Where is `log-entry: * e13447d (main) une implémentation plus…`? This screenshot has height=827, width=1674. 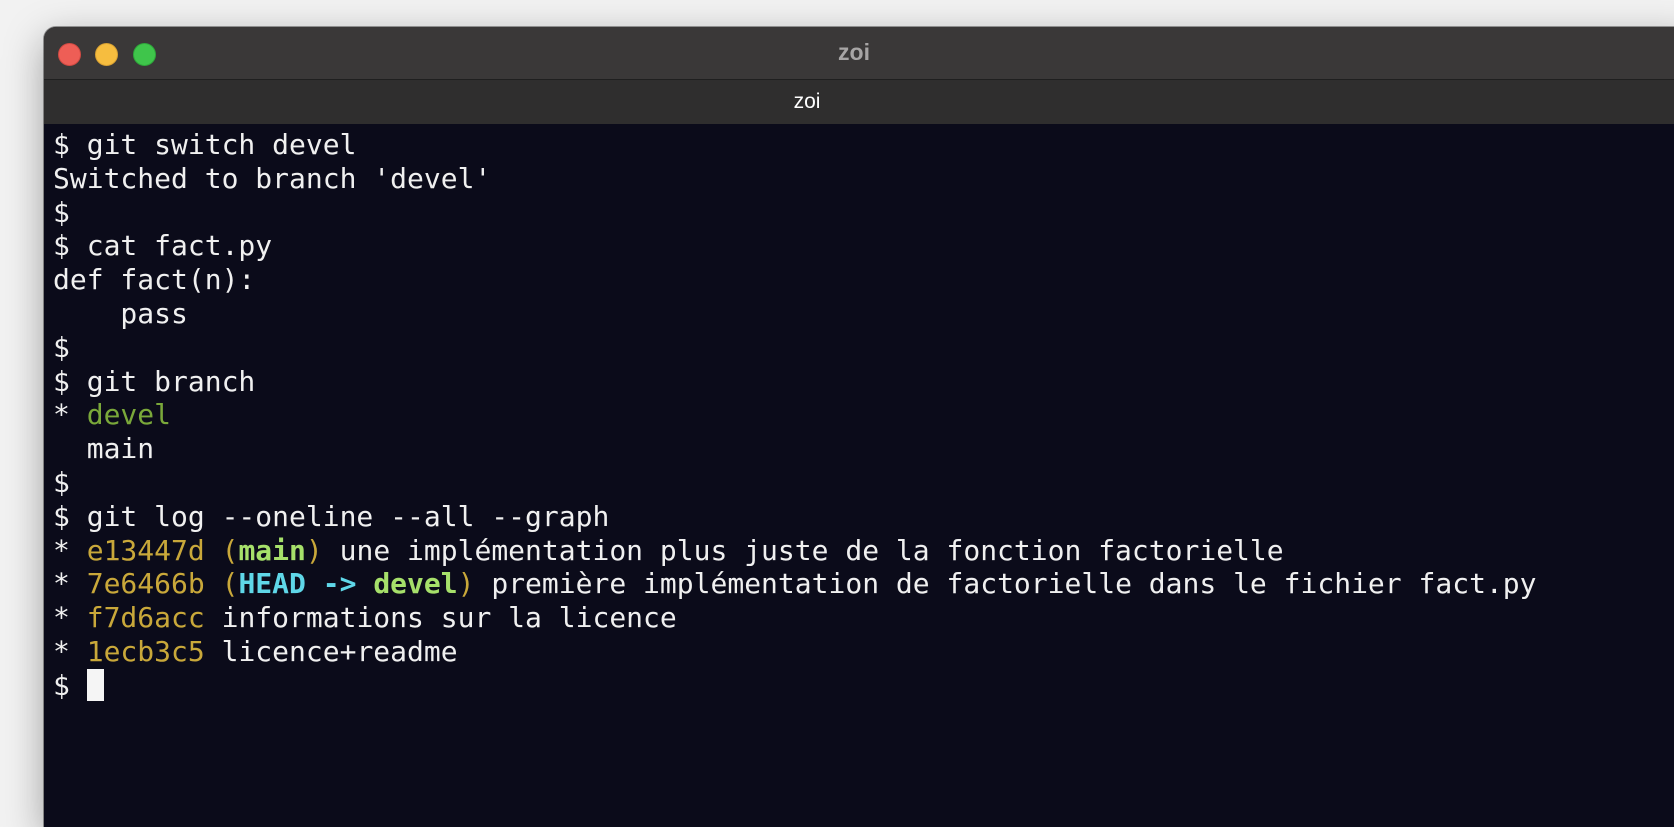
log-entry: * e13447d (main) une implémentation plus… is located at coordinates (863, 551).